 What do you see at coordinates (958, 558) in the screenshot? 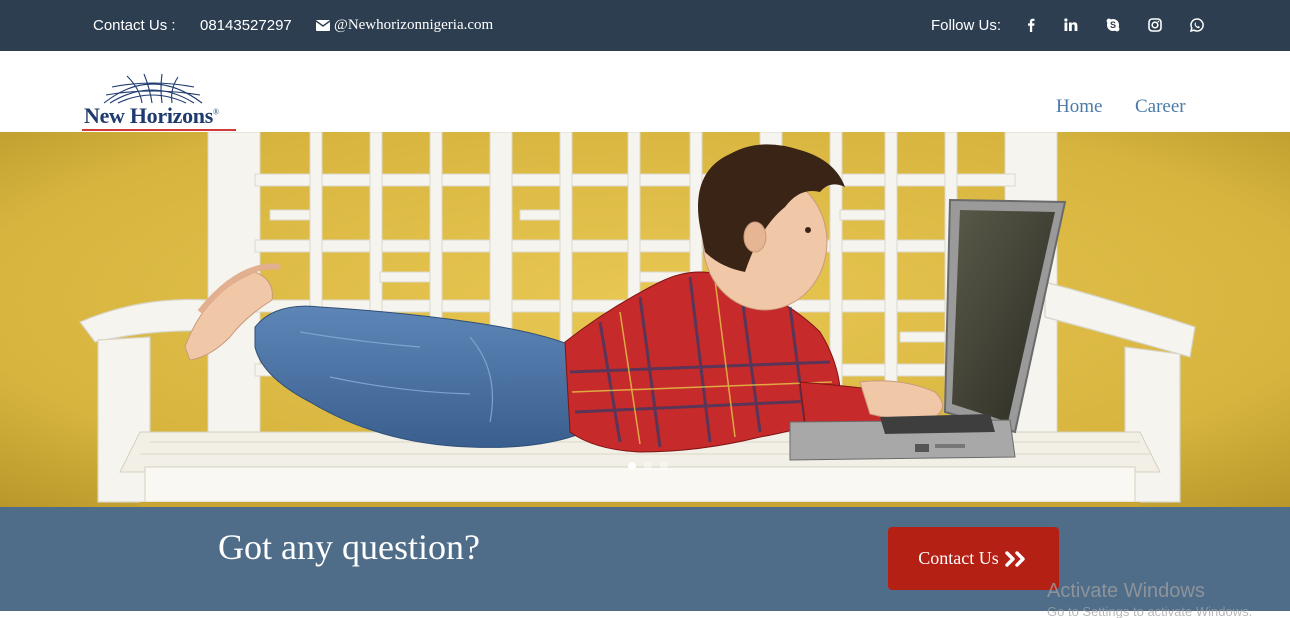
I see `contact-us-button-label: Contact Us` at bounding box center [958, 558].